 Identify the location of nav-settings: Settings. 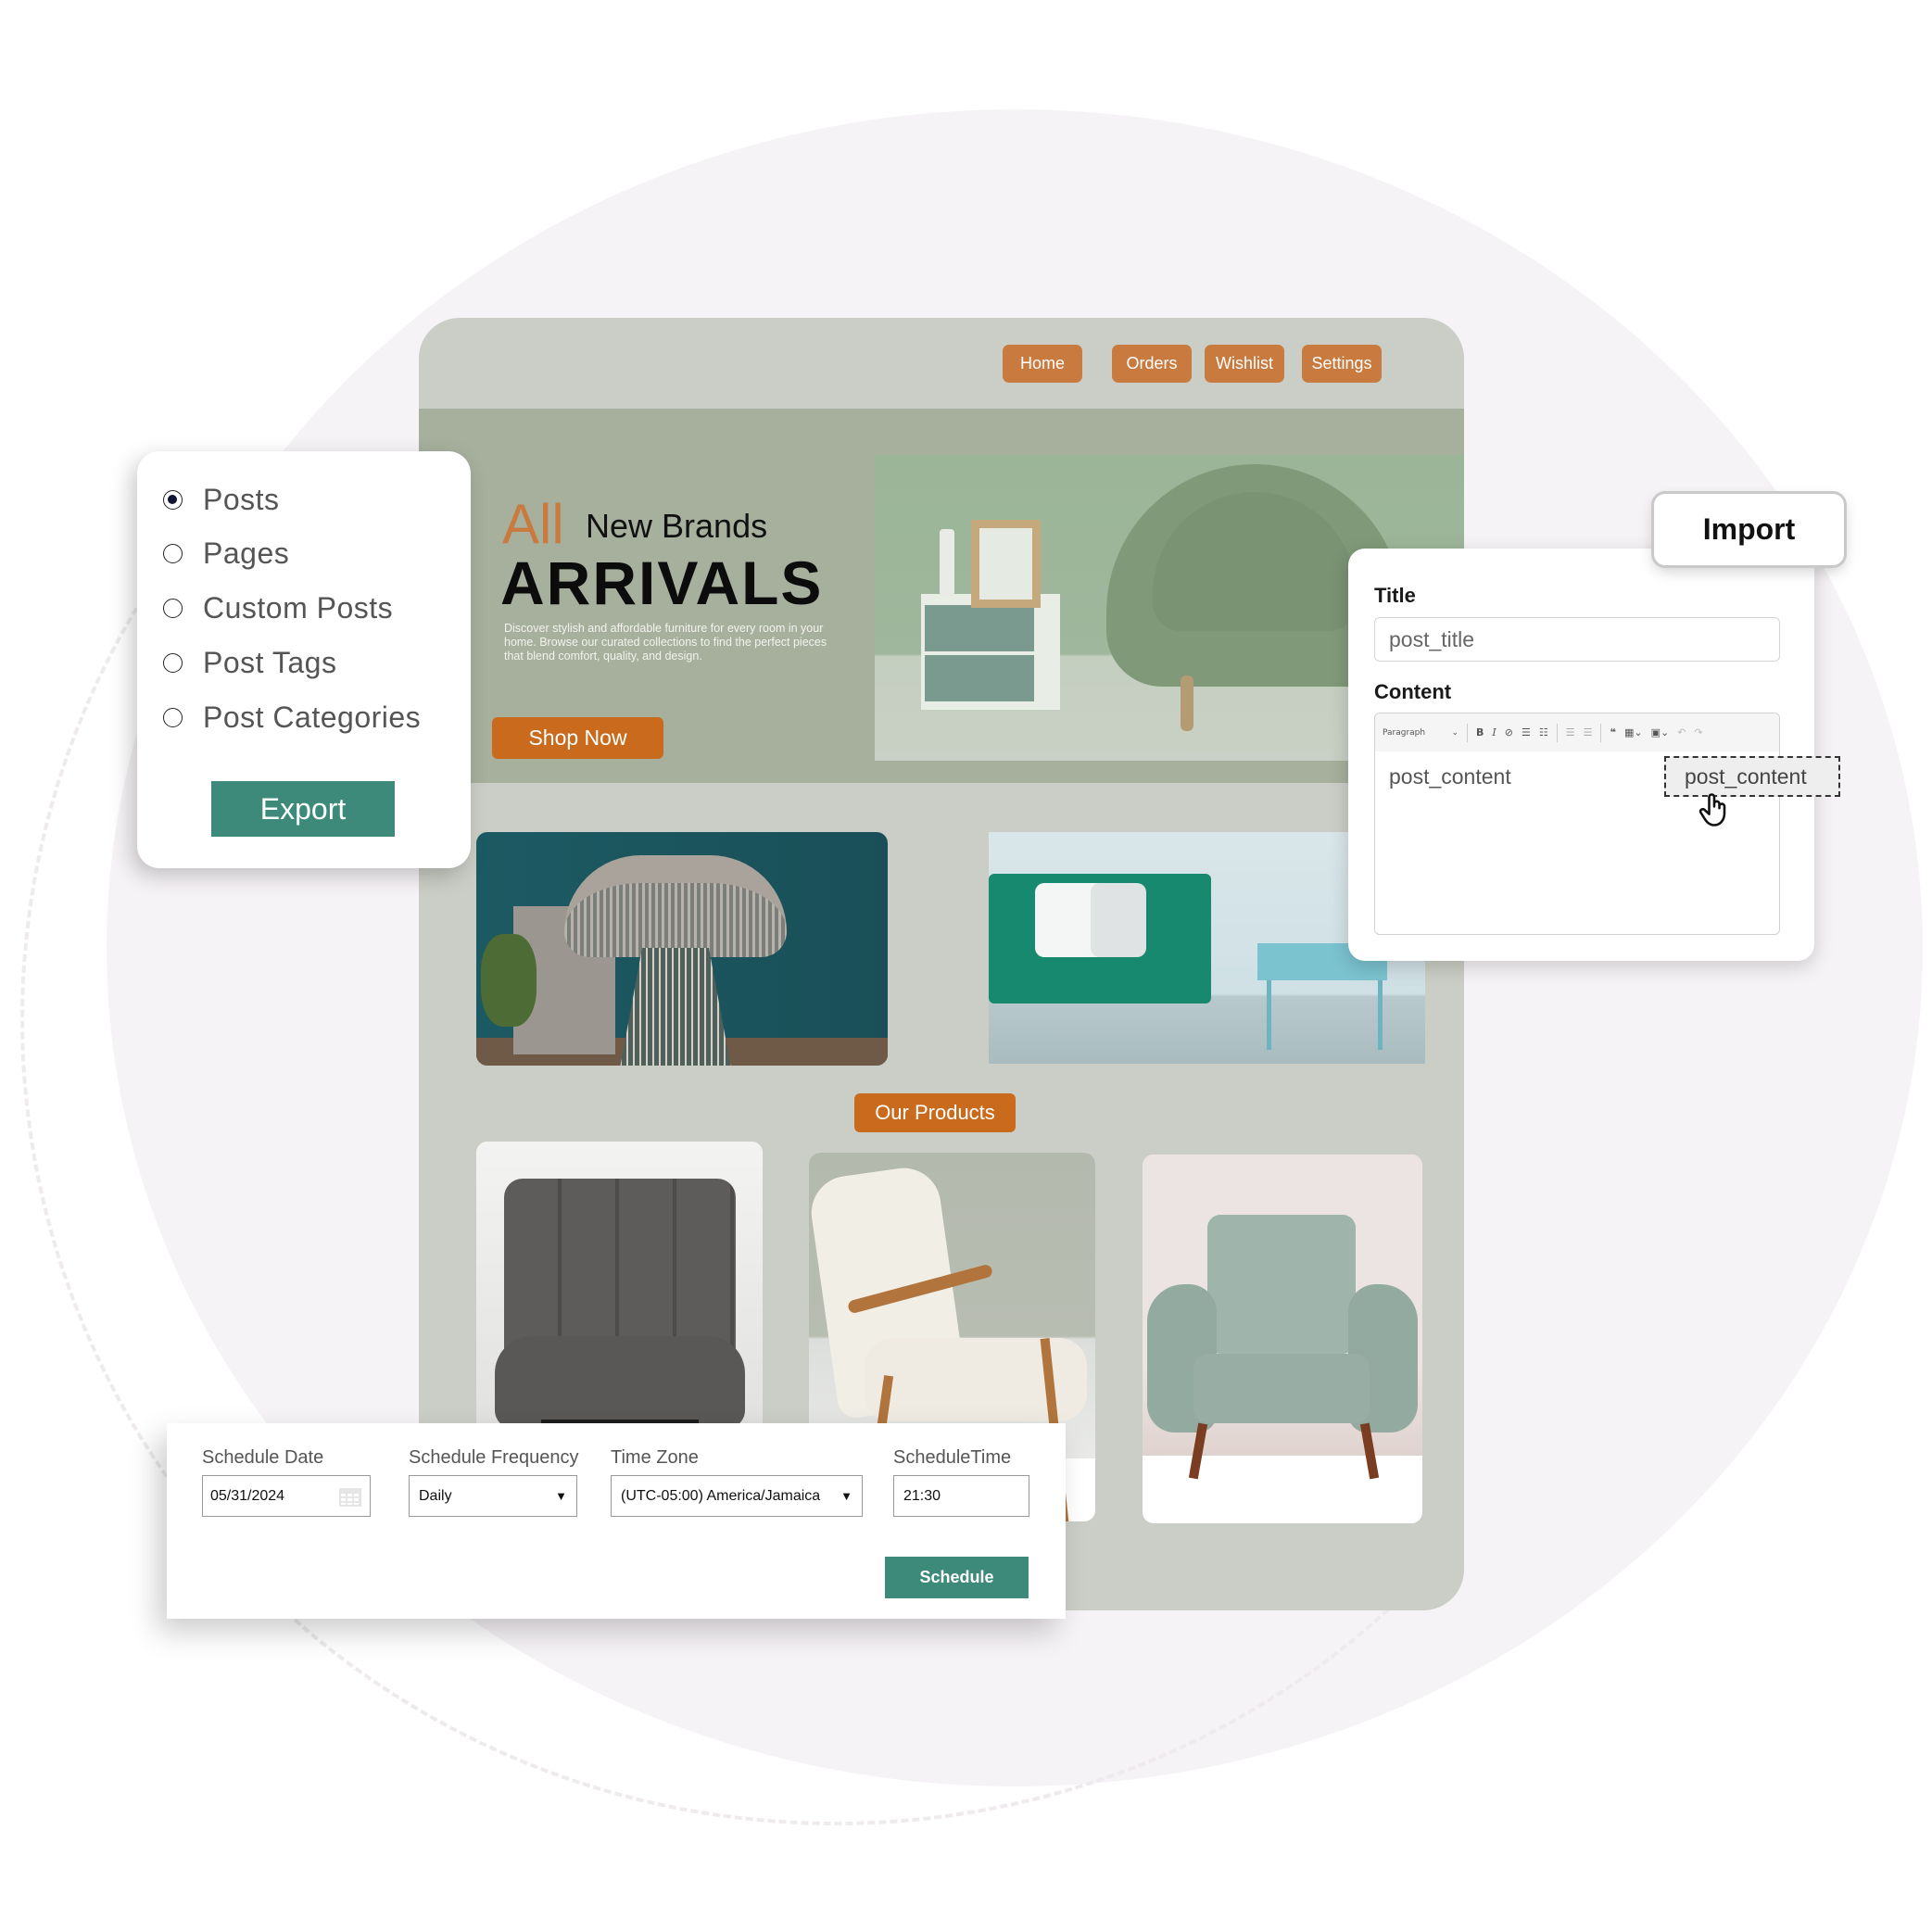
(1342, 364).